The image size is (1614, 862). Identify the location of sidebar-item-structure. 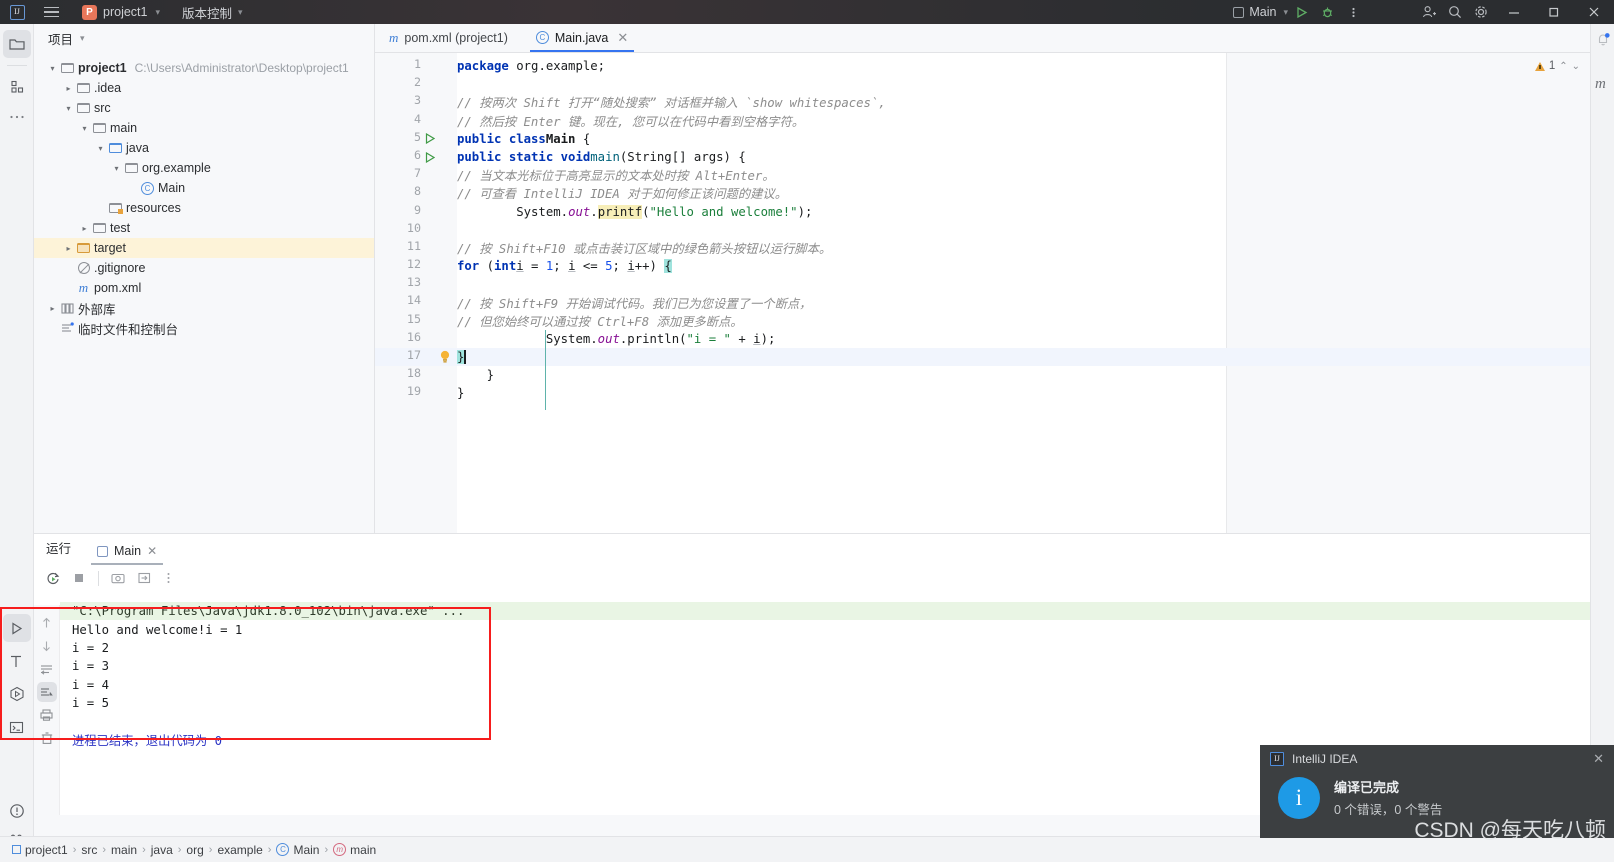
(17, 87).